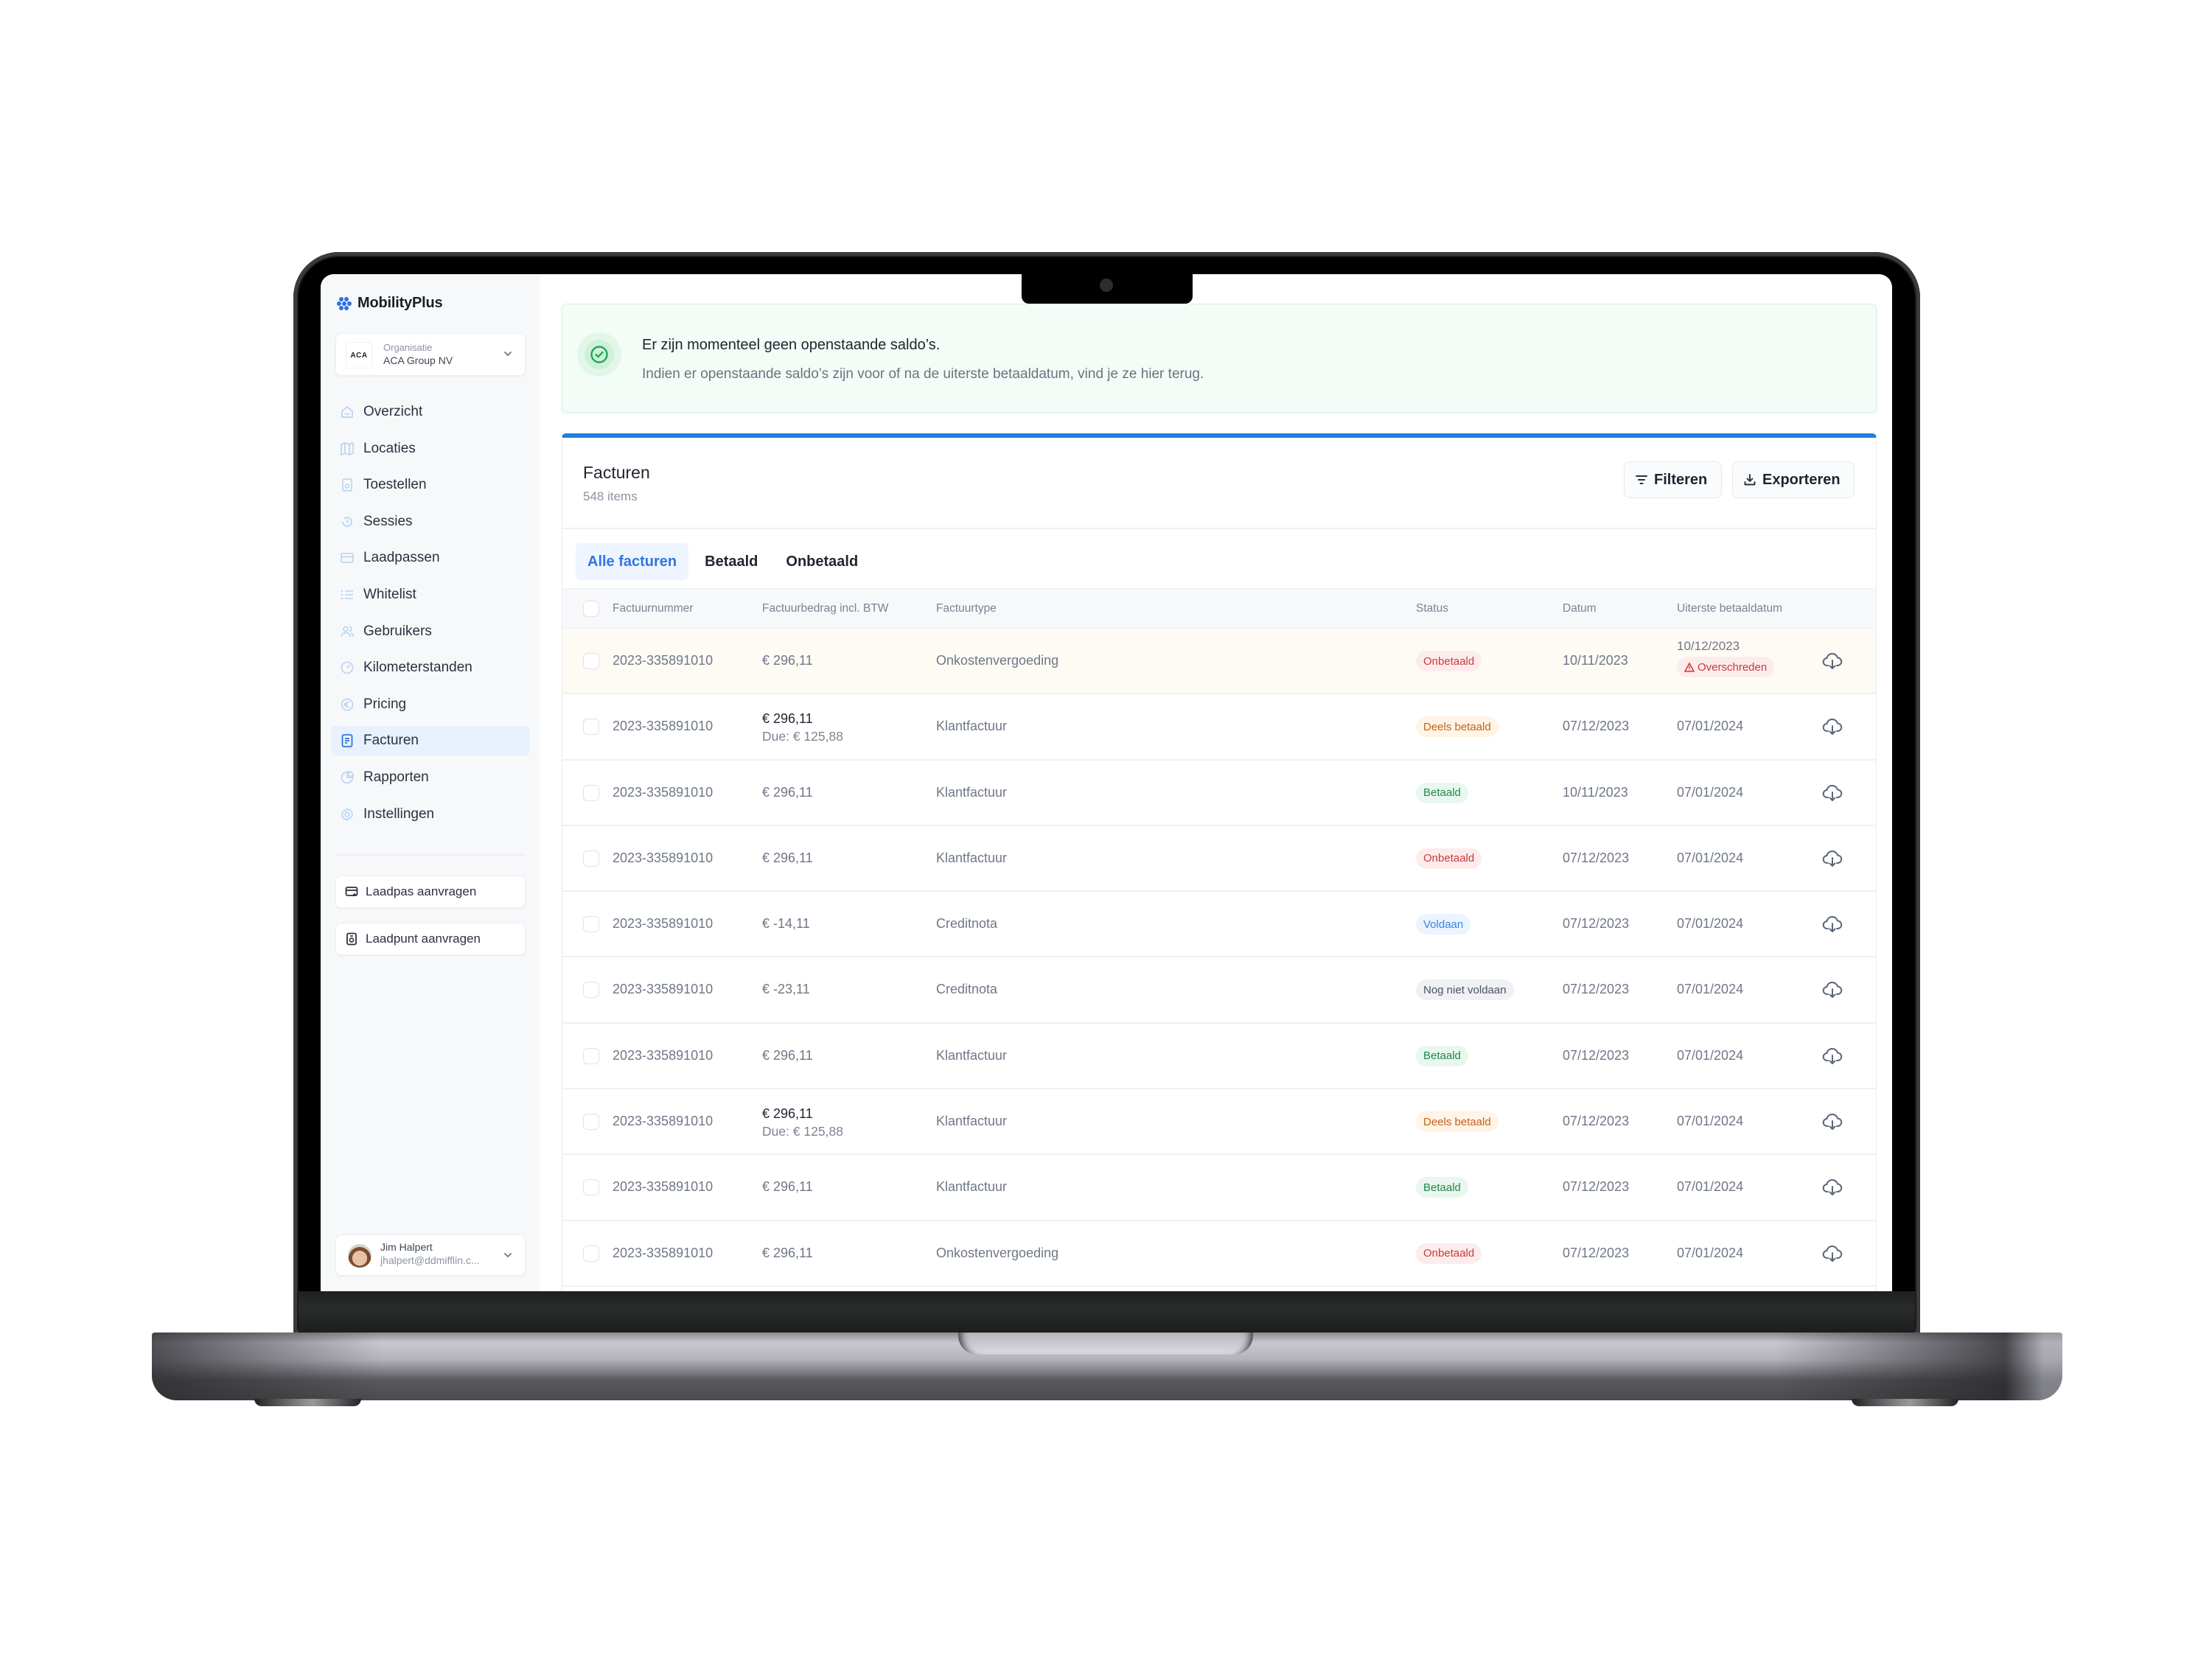  Describe the element at coordinates (1442, 1187) in the screenshot. I see `status-badge: Betaald` at that location.